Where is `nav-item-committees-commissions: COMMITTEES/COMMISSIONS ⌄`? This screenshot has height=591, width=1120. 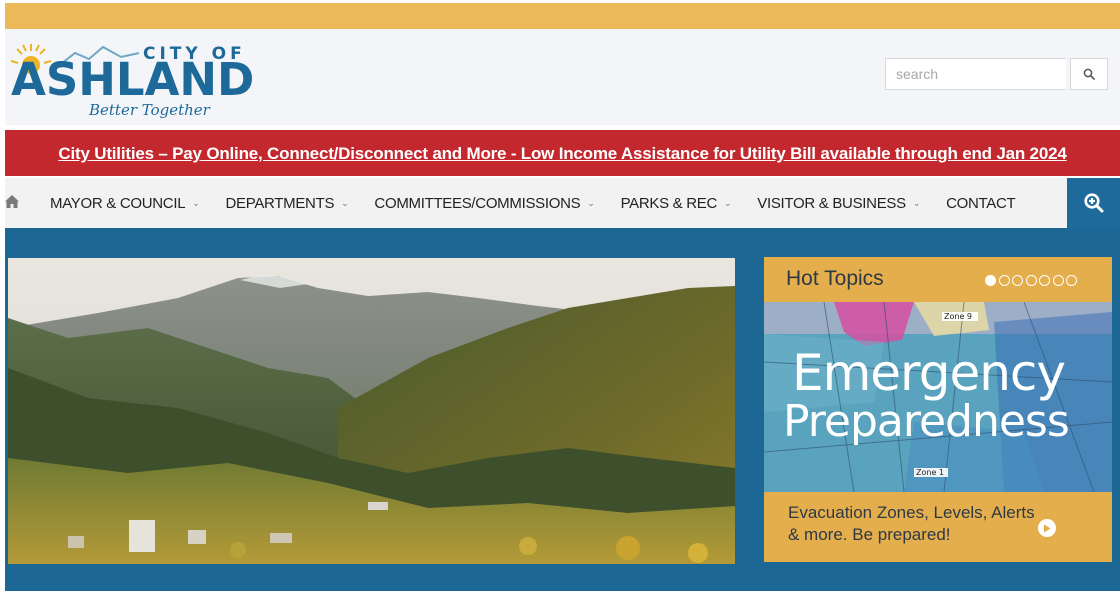
nav-item-committees-commissions: COMMITTEES/COMMISSIONS ⌄ is located at coordinates (484, 203).